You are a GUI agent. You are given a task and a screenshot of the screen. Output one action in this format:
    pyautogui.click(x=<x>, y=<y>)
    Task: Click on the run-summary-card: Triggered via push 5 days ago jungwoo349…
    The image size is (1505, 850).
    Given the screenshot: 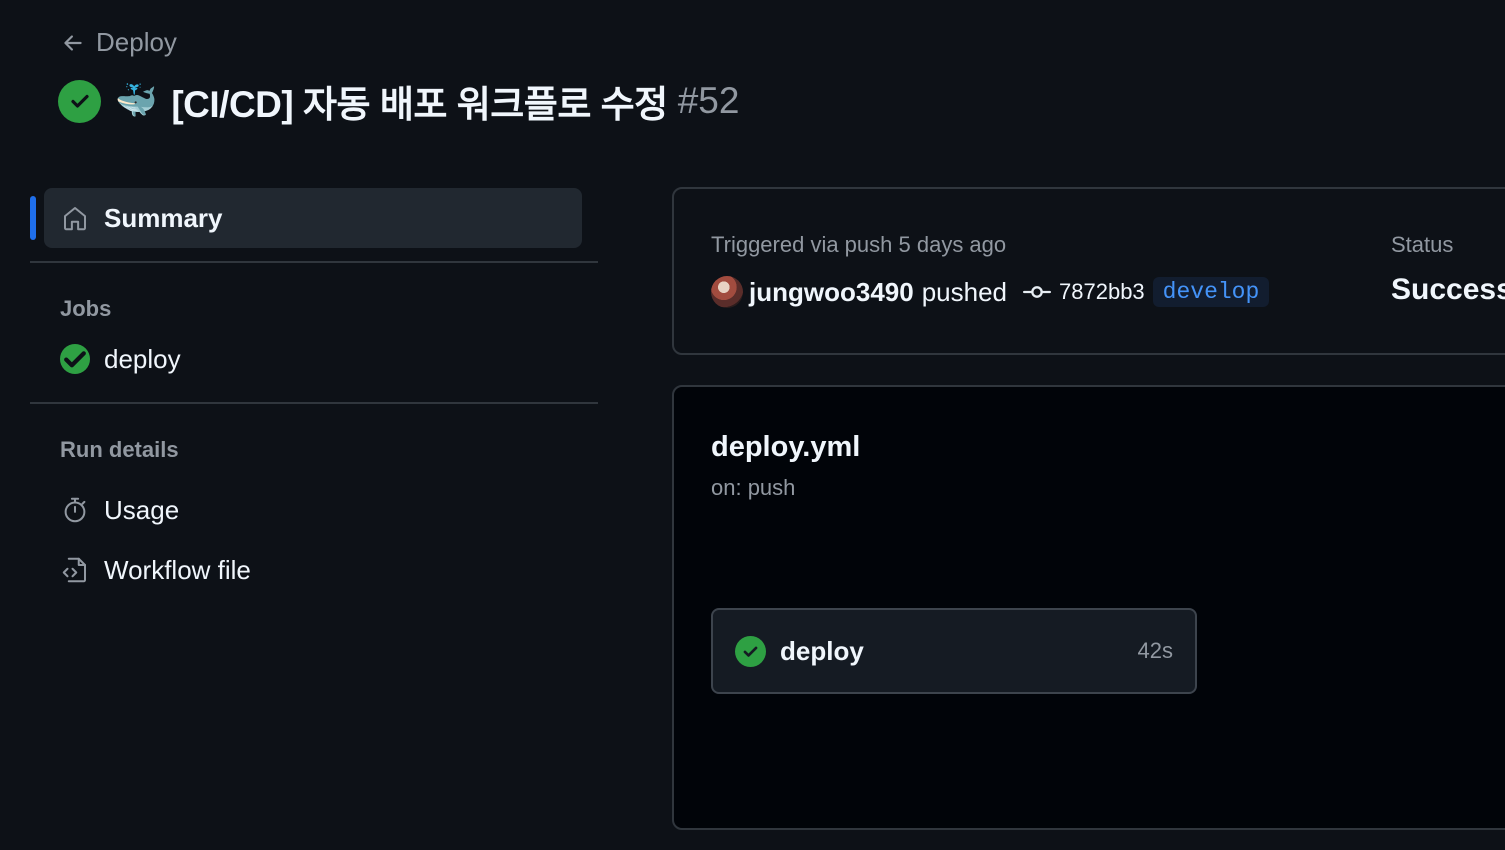 What is the action you would take?
    pyautogui.click(x=1088, y=271)
    